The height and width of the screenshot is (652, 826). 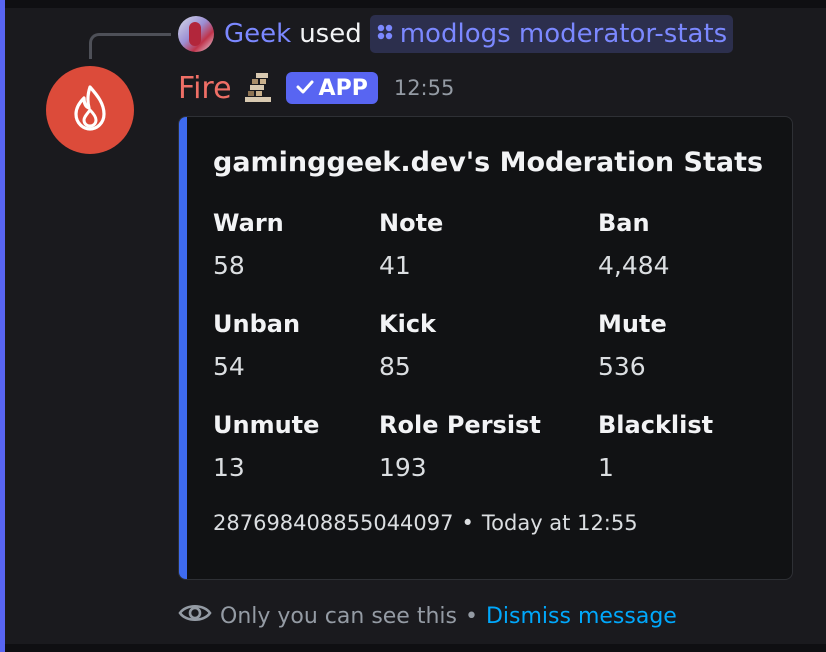 I want to click on embed-accent-bar, so click(x=183, y=348).